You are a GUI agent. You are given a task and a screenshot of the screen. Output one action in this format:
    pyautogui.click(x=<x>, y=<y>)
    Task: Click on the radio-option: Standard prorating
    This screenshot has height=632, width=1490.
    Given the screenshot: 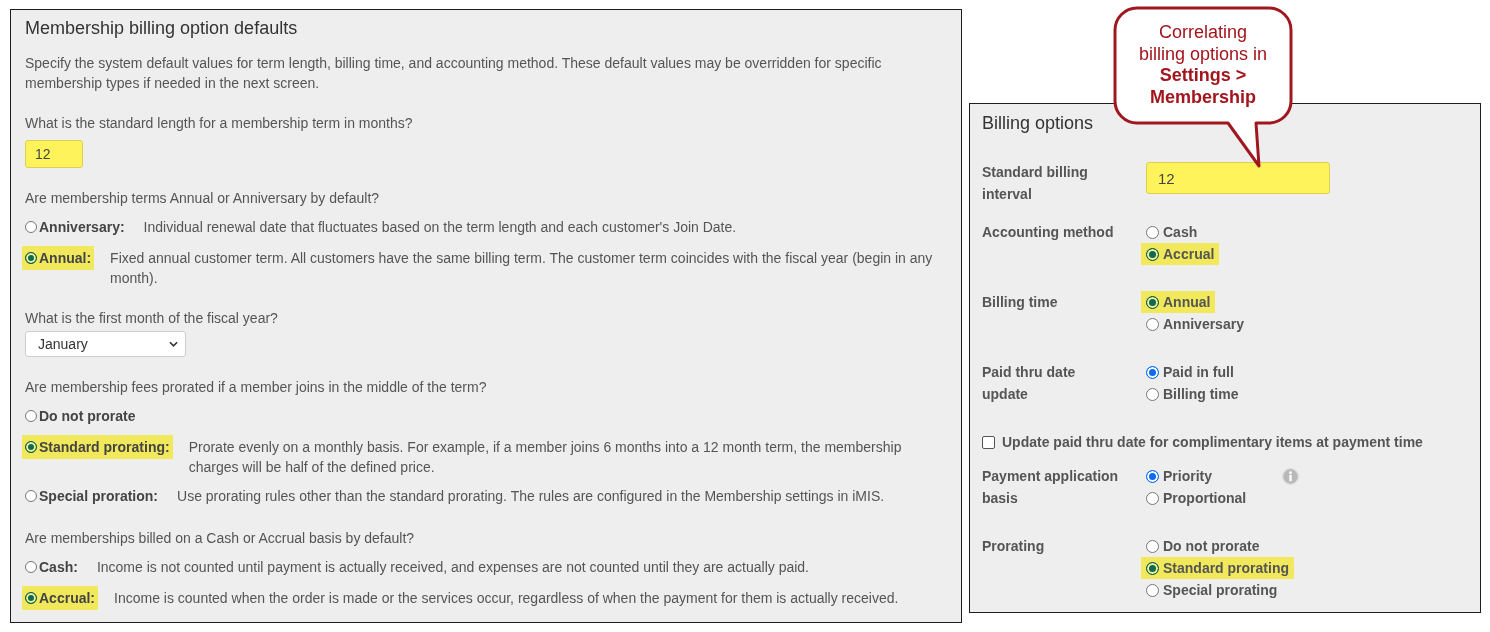 What is the action you would take?
    pyautogui.click(x=1217, y=568)
    